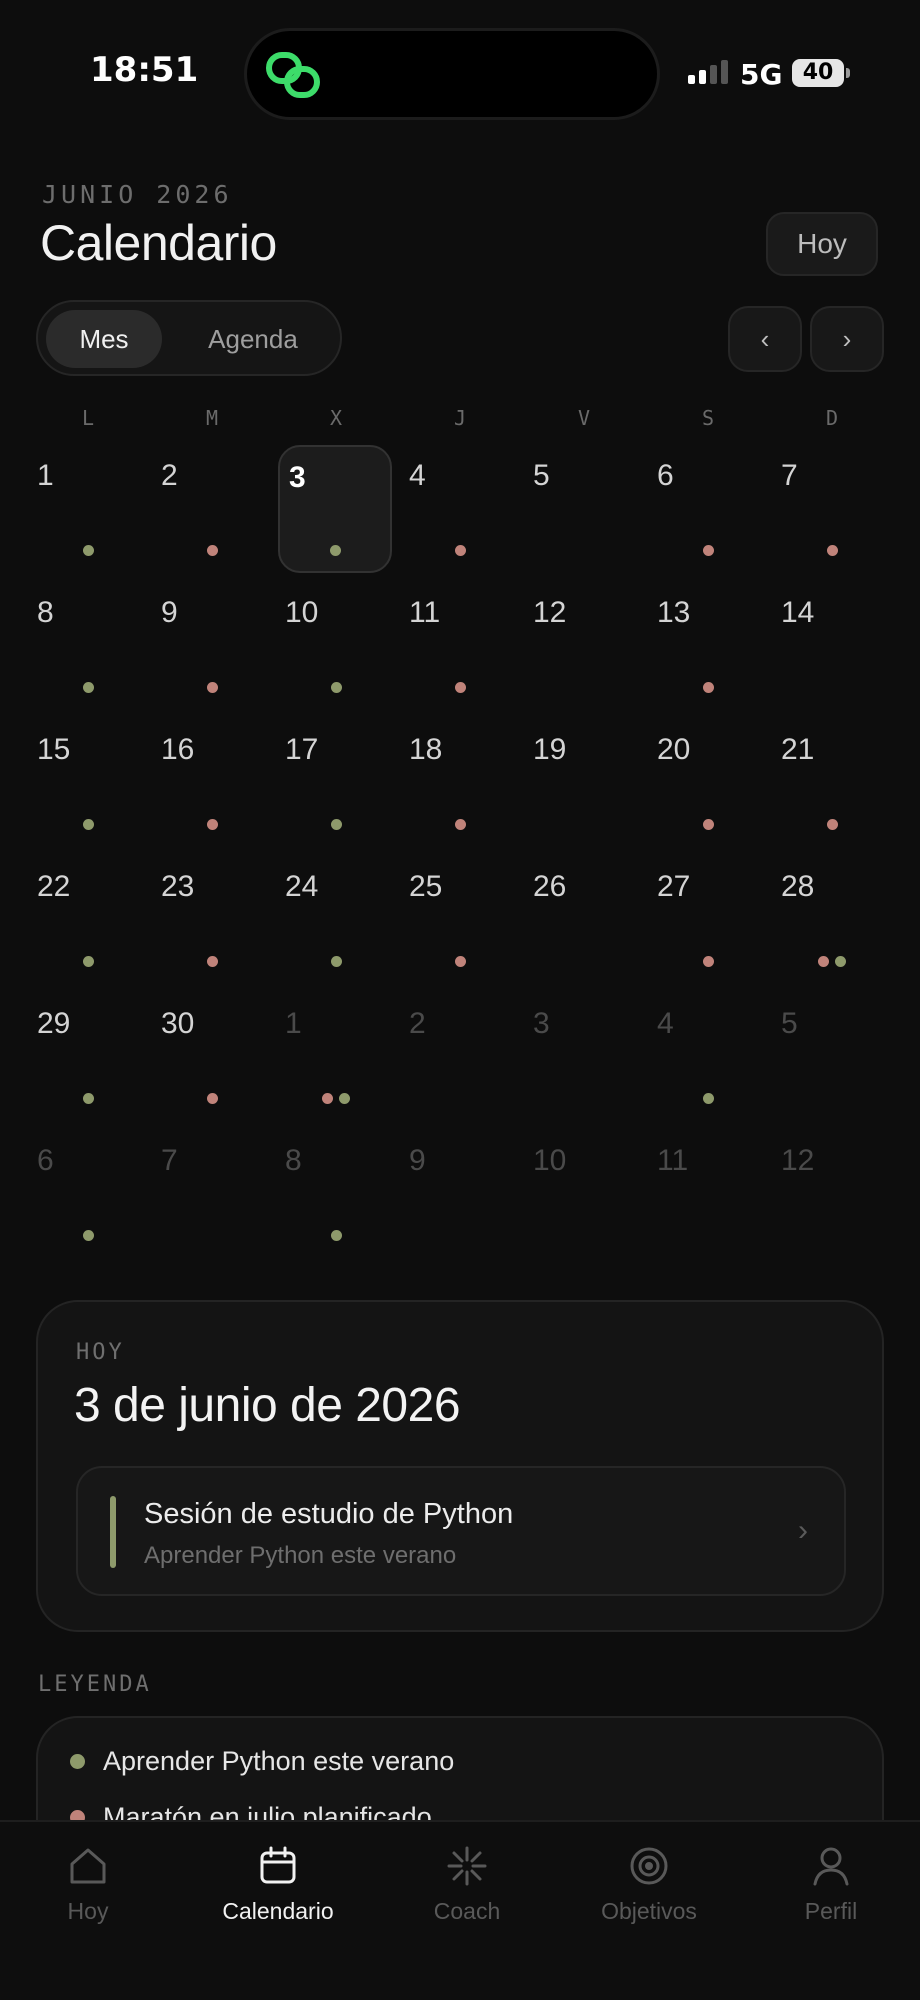 Image resolution: width=920 pixels, height=2000 pixels. I want to click on day-number: 12, so click(798, 1160).